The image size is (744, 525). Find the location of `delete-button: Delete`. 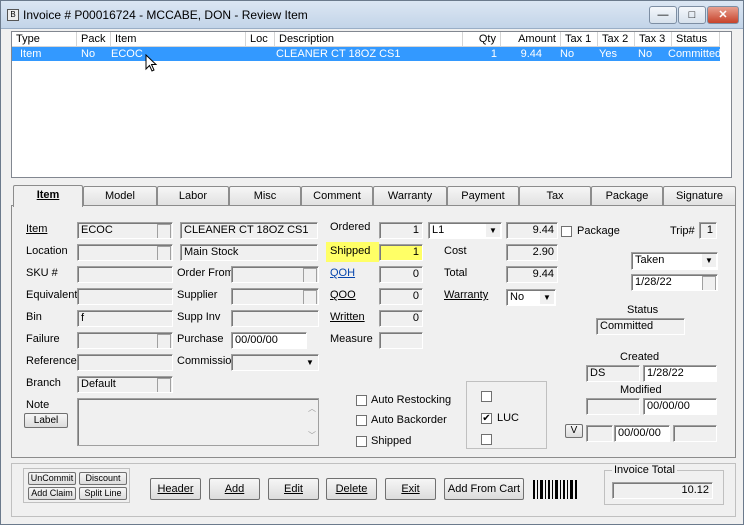

delete-button: Delete is located at coordinates (351, 489).